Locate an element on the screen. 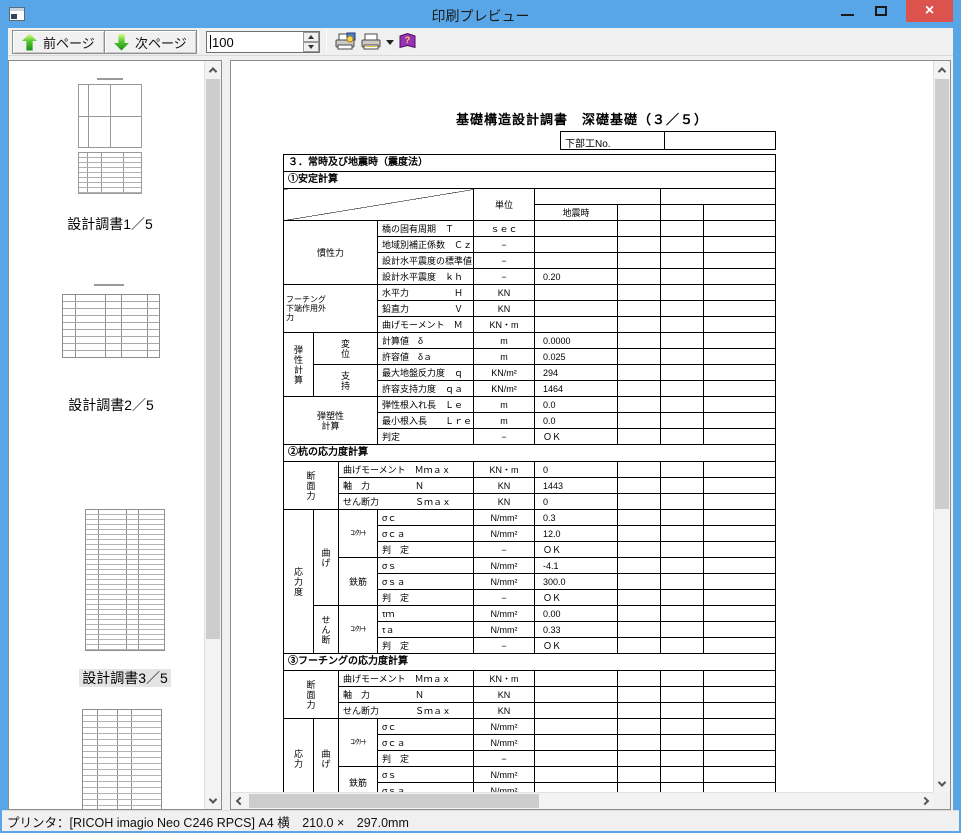  zoom-spinner: 100 is located at coordinates (263, 42).